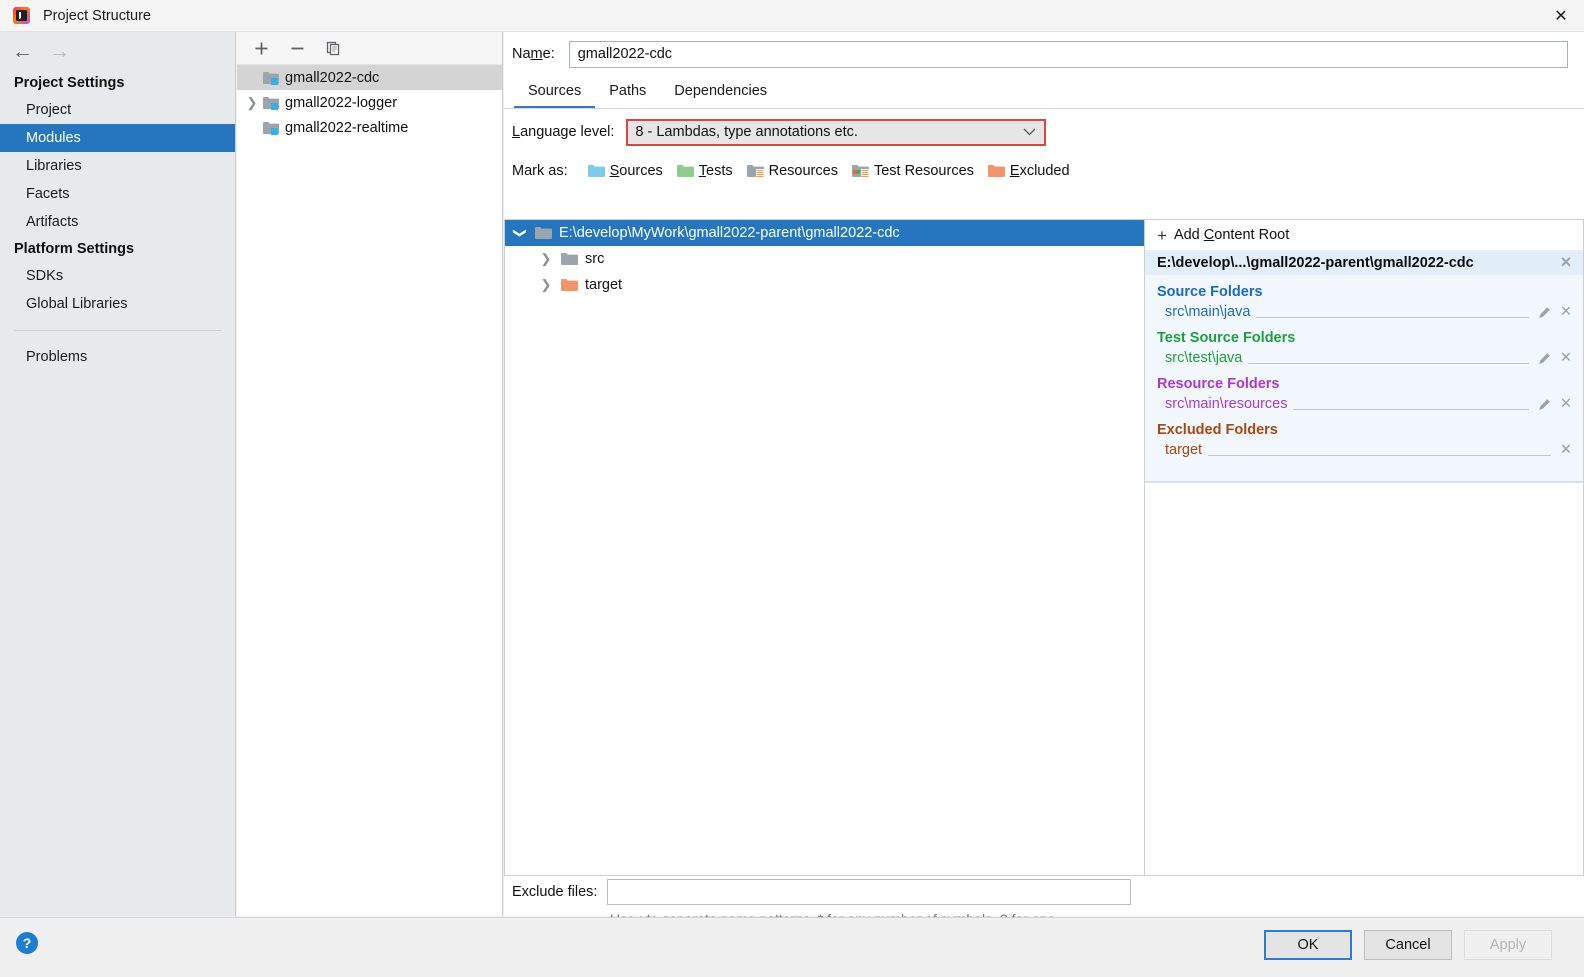  I want to click on mark-as-excluded-button: Excluded, so click(1028, 171).